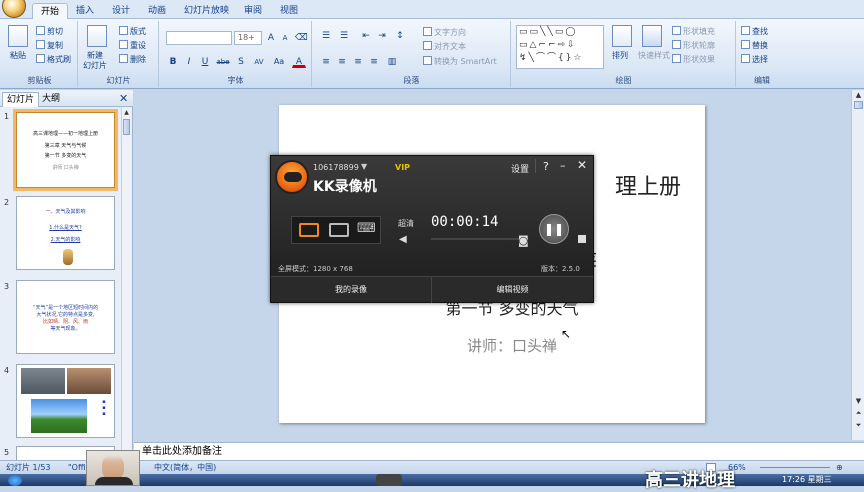  What do you see at coordinates (406, 223) in the screenshot?
I see `quality-label: 超清` at bounding box center [406, 223].